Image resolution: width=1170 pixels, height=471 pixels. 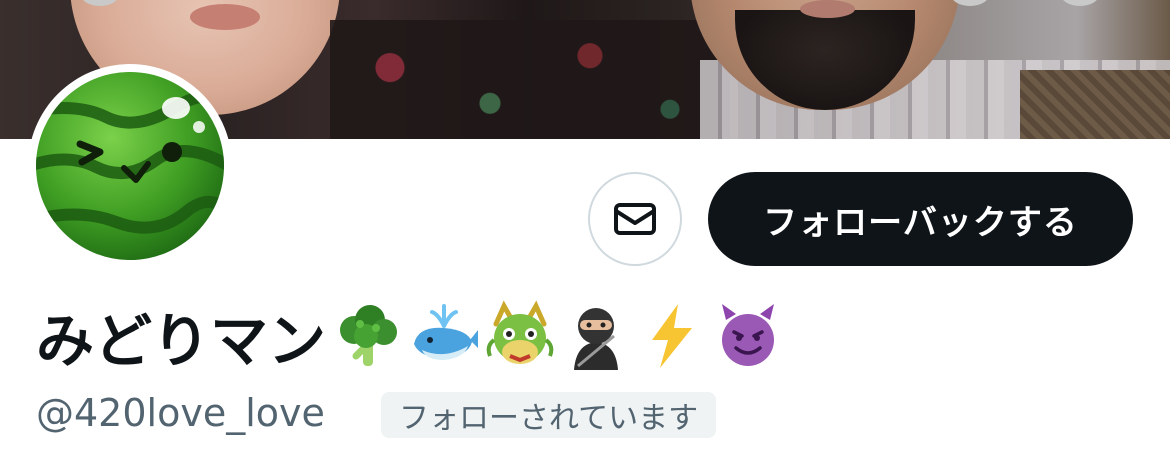 I want to click on message-button, so click(x=635, y=219).